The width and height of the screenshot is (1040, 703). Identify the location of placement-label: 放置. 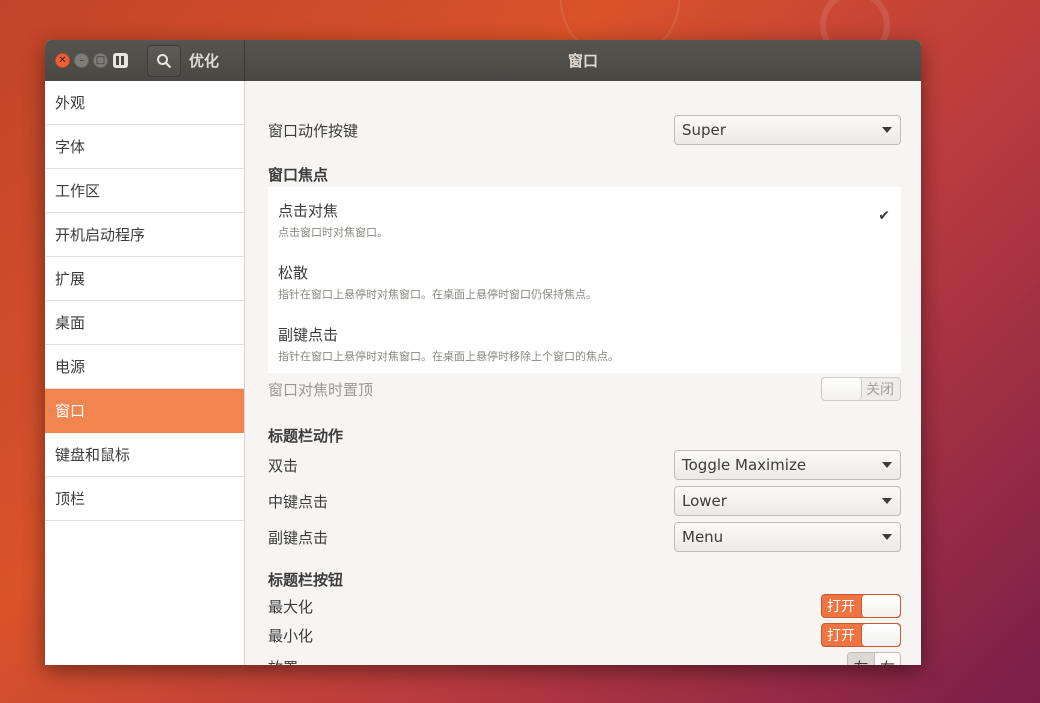
(283, 661).